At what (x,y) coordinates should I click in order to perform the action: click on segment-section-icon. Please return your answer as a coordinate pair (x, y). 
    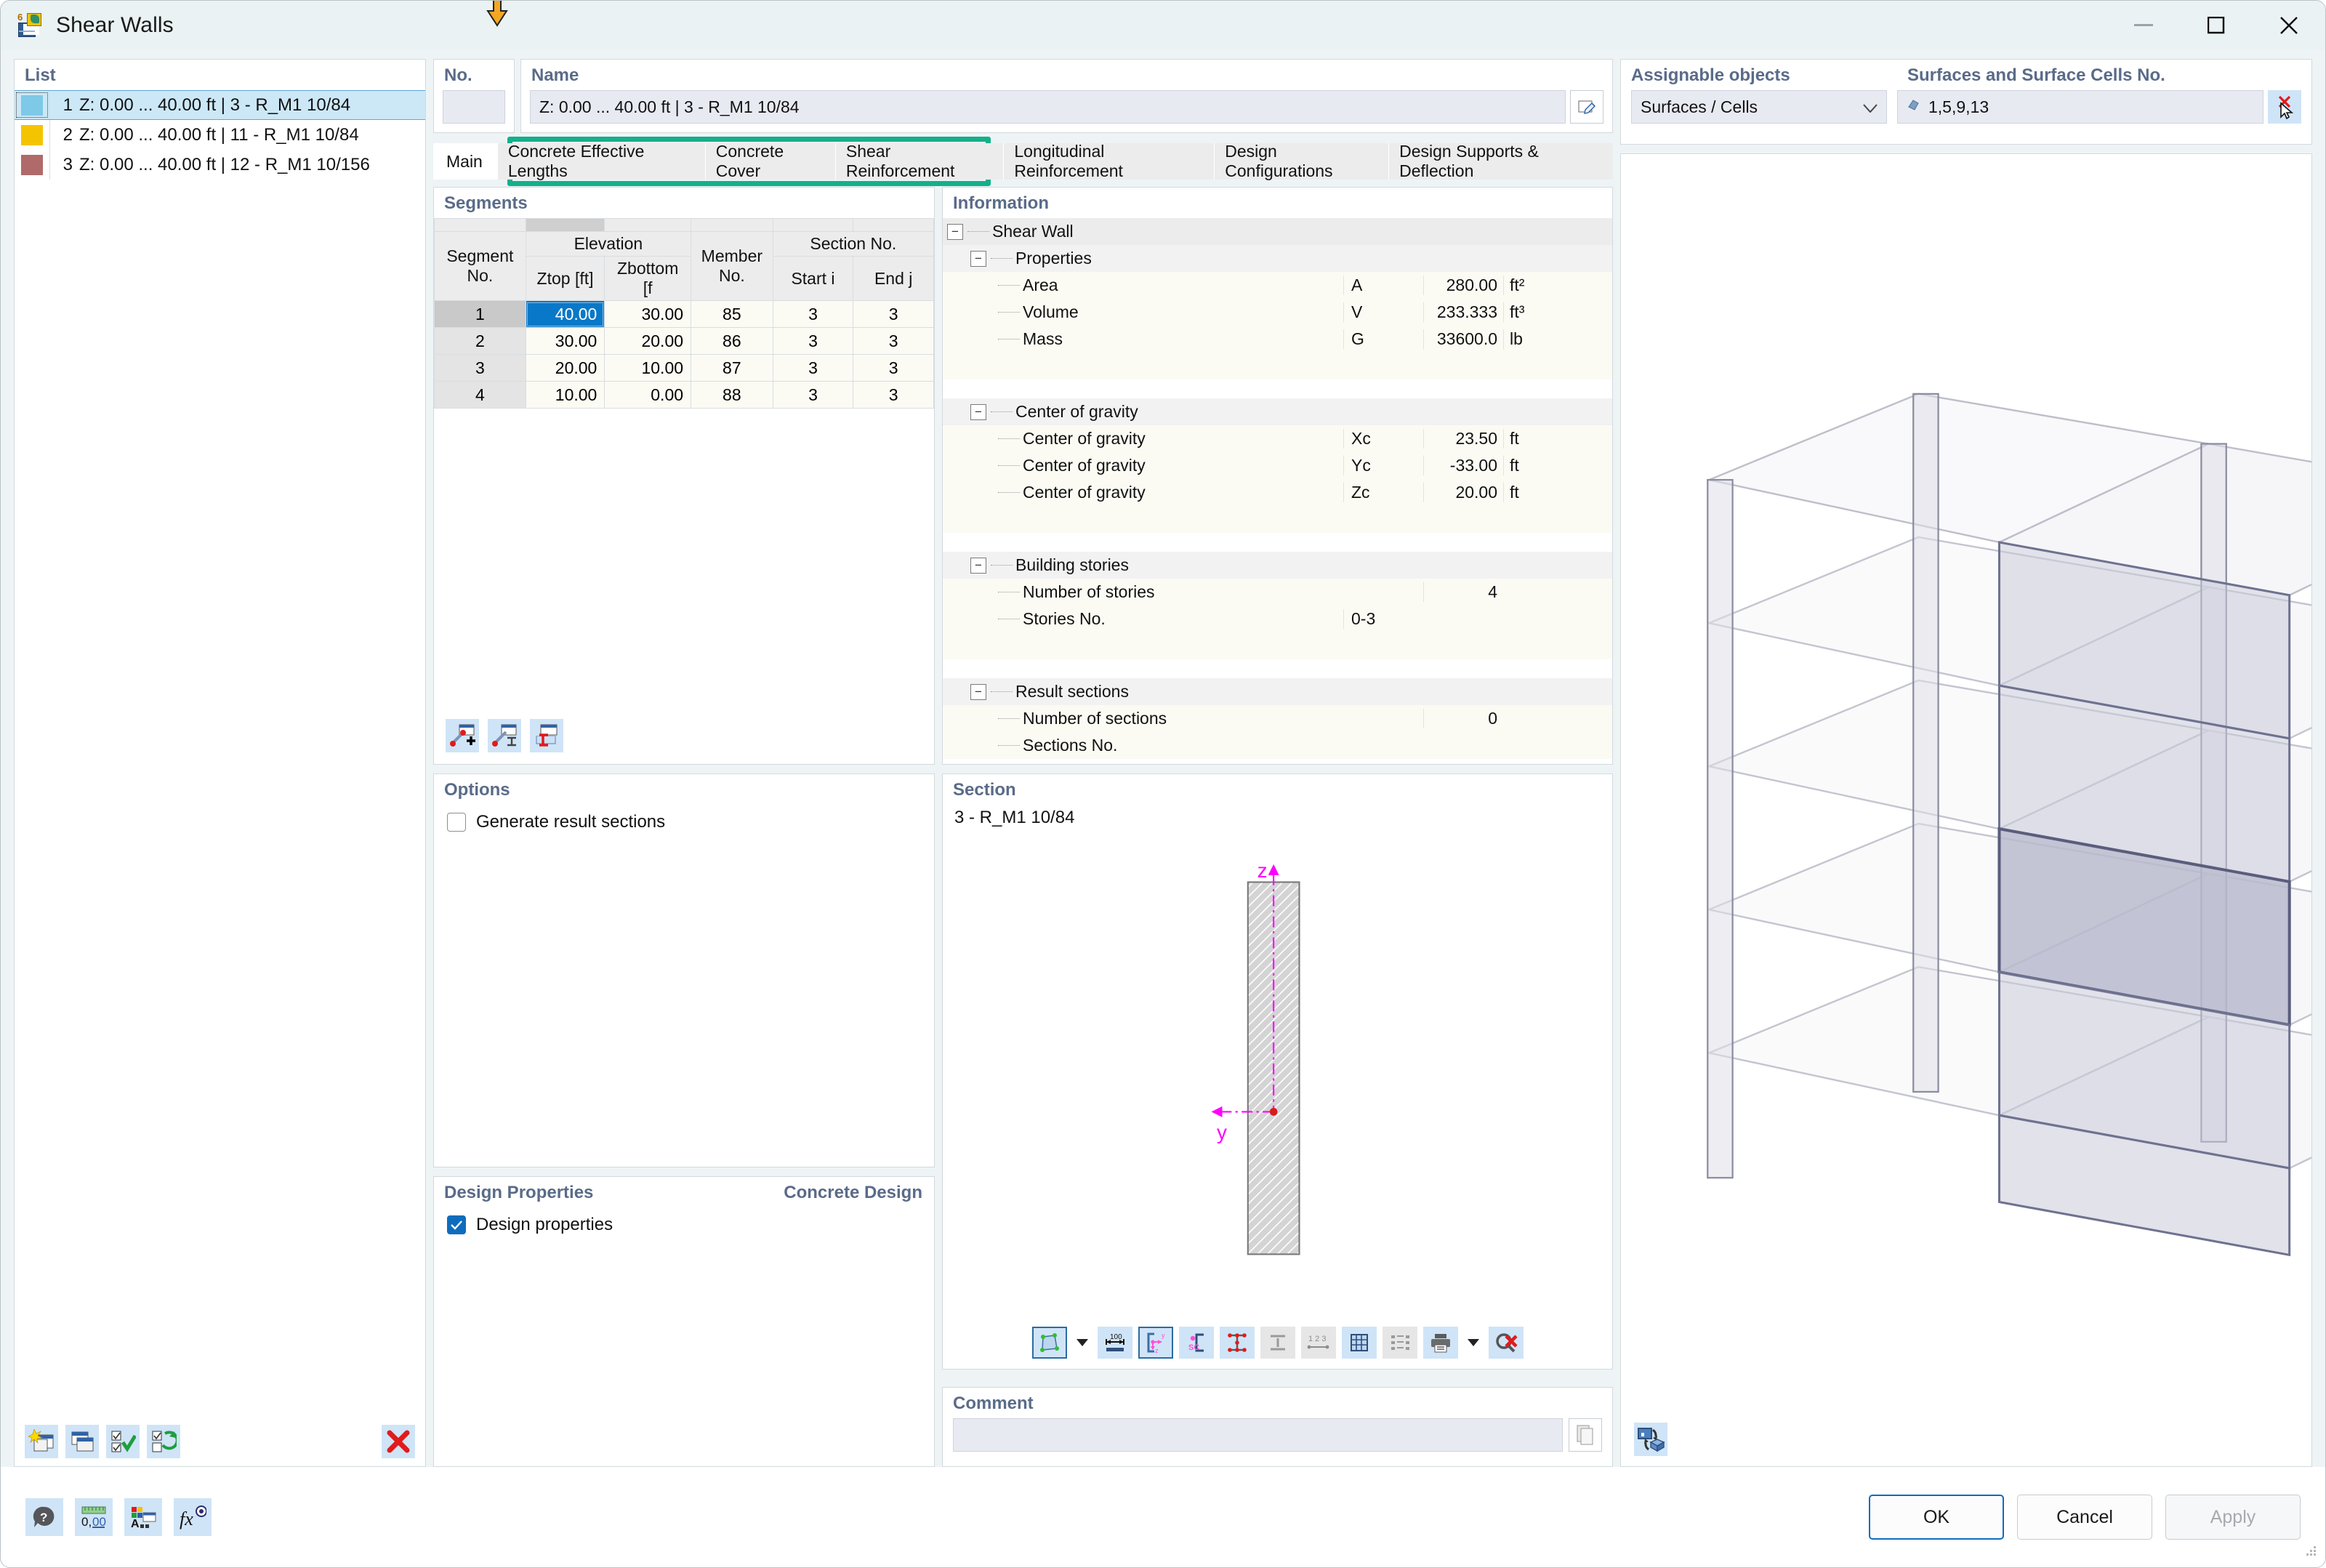
    Looking at the image, I should click on (546, 735).